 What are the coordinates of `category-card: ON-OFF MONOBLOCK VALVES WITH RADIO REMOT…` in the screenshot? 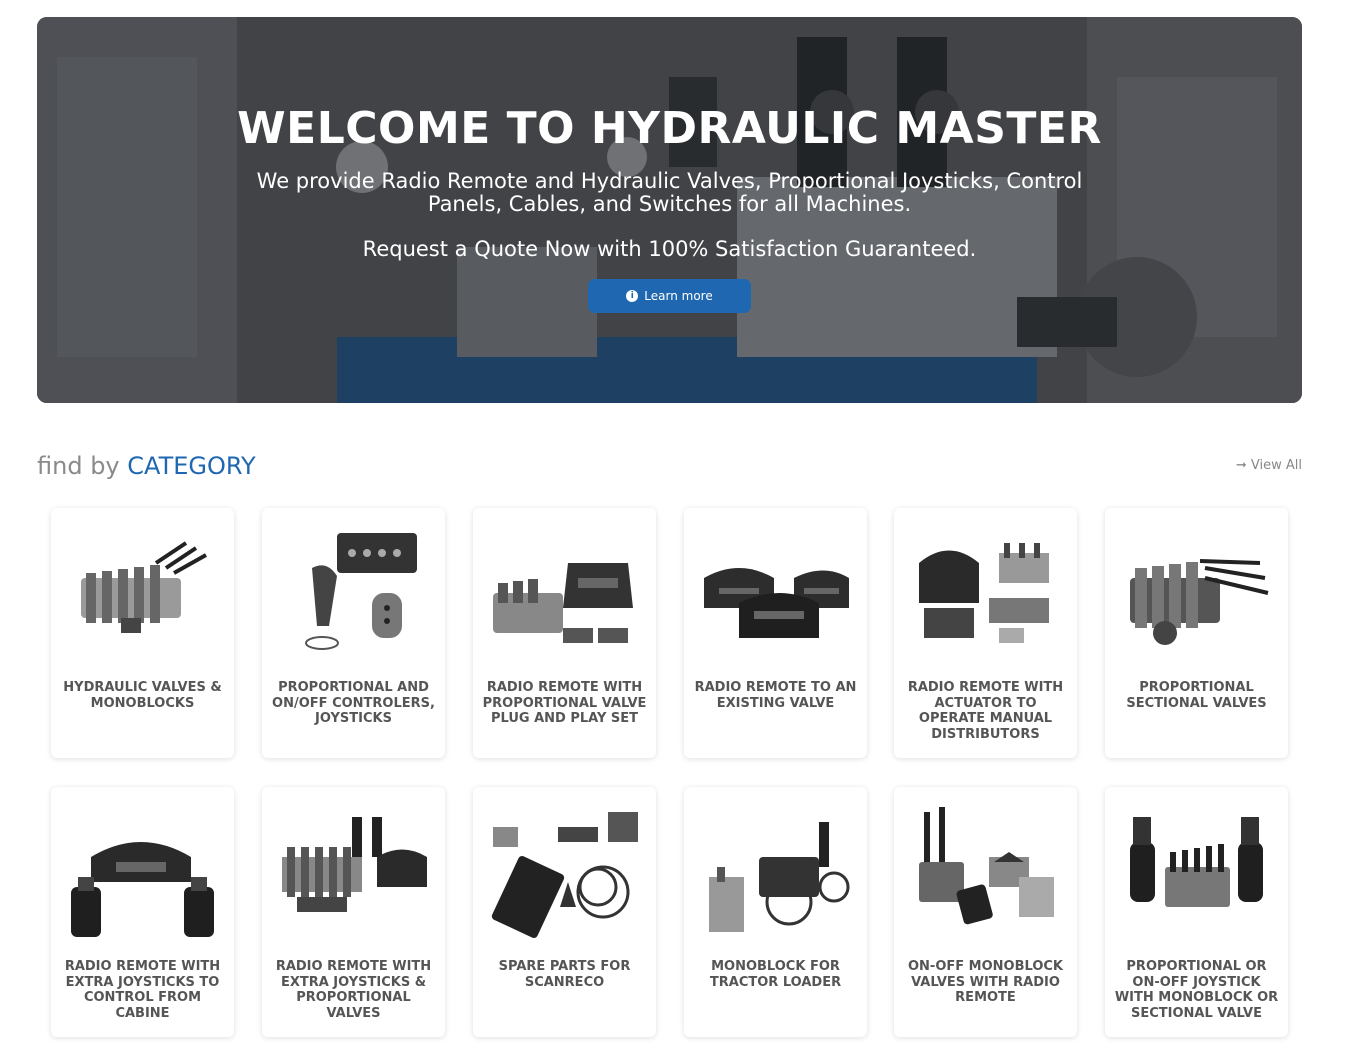 It's located at (985, 912).